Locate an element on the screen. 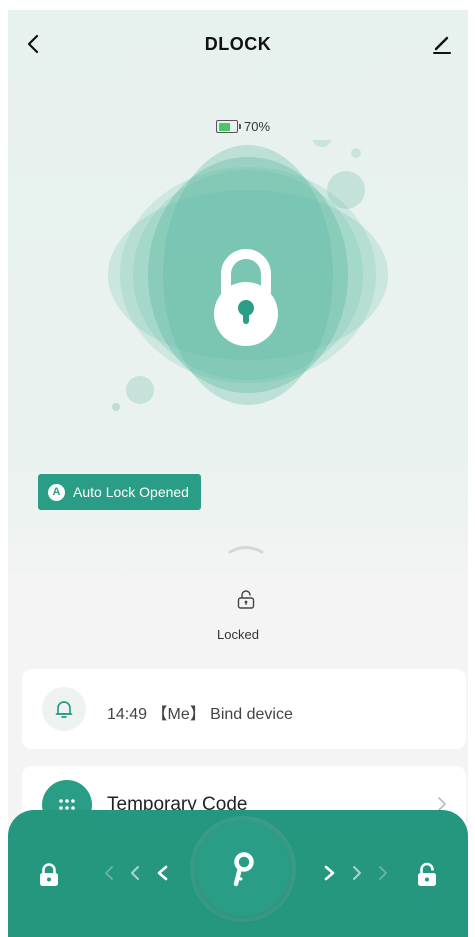  swipe-right-arrows is located at coordinates (355, 873).